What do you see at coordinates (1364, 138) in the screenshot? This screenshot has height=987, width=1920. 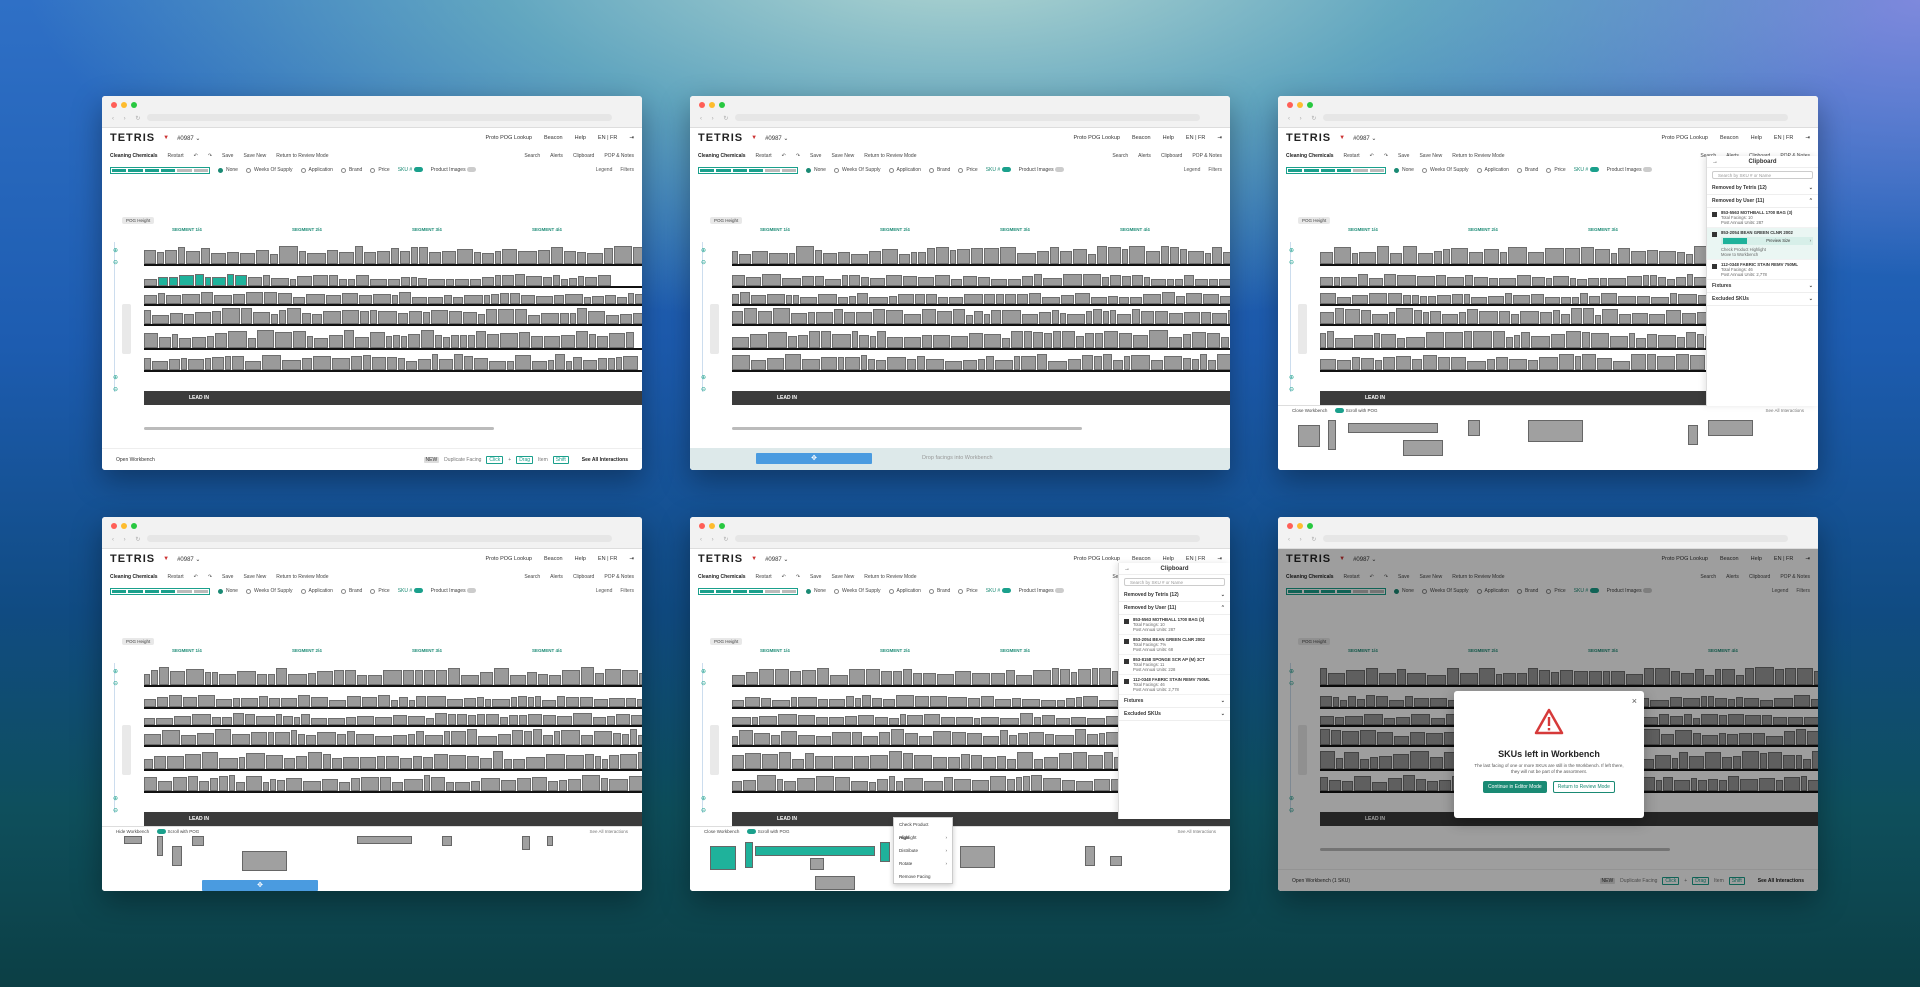 I see `store-selector: #0987 ⌄` at bounding box center [1364, 138].